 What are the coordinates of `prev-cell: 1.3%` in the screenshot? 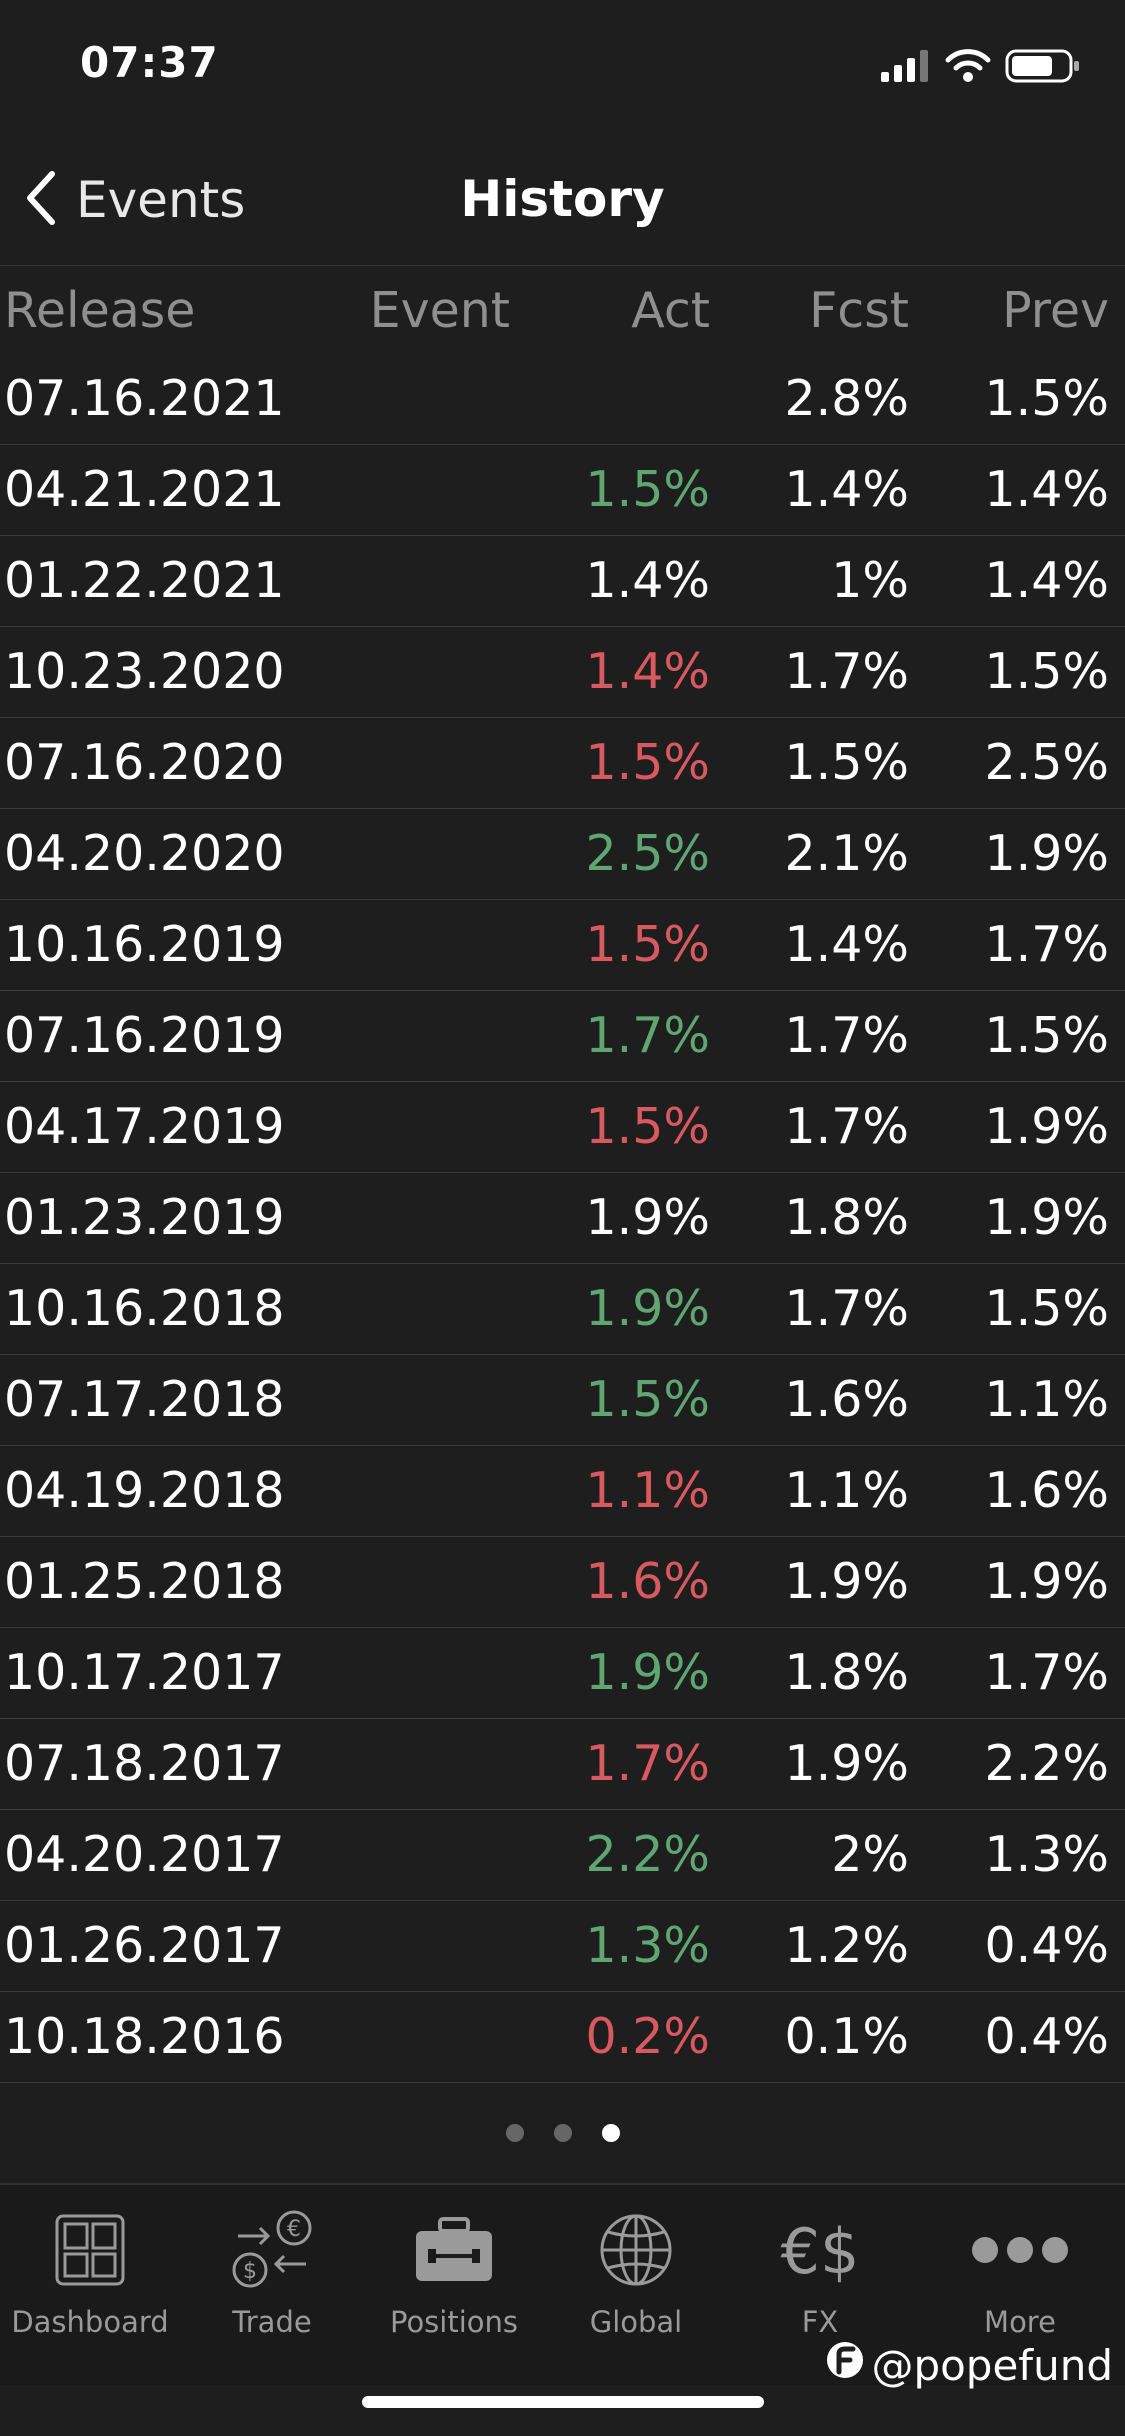 It's located at (1047, 1854).